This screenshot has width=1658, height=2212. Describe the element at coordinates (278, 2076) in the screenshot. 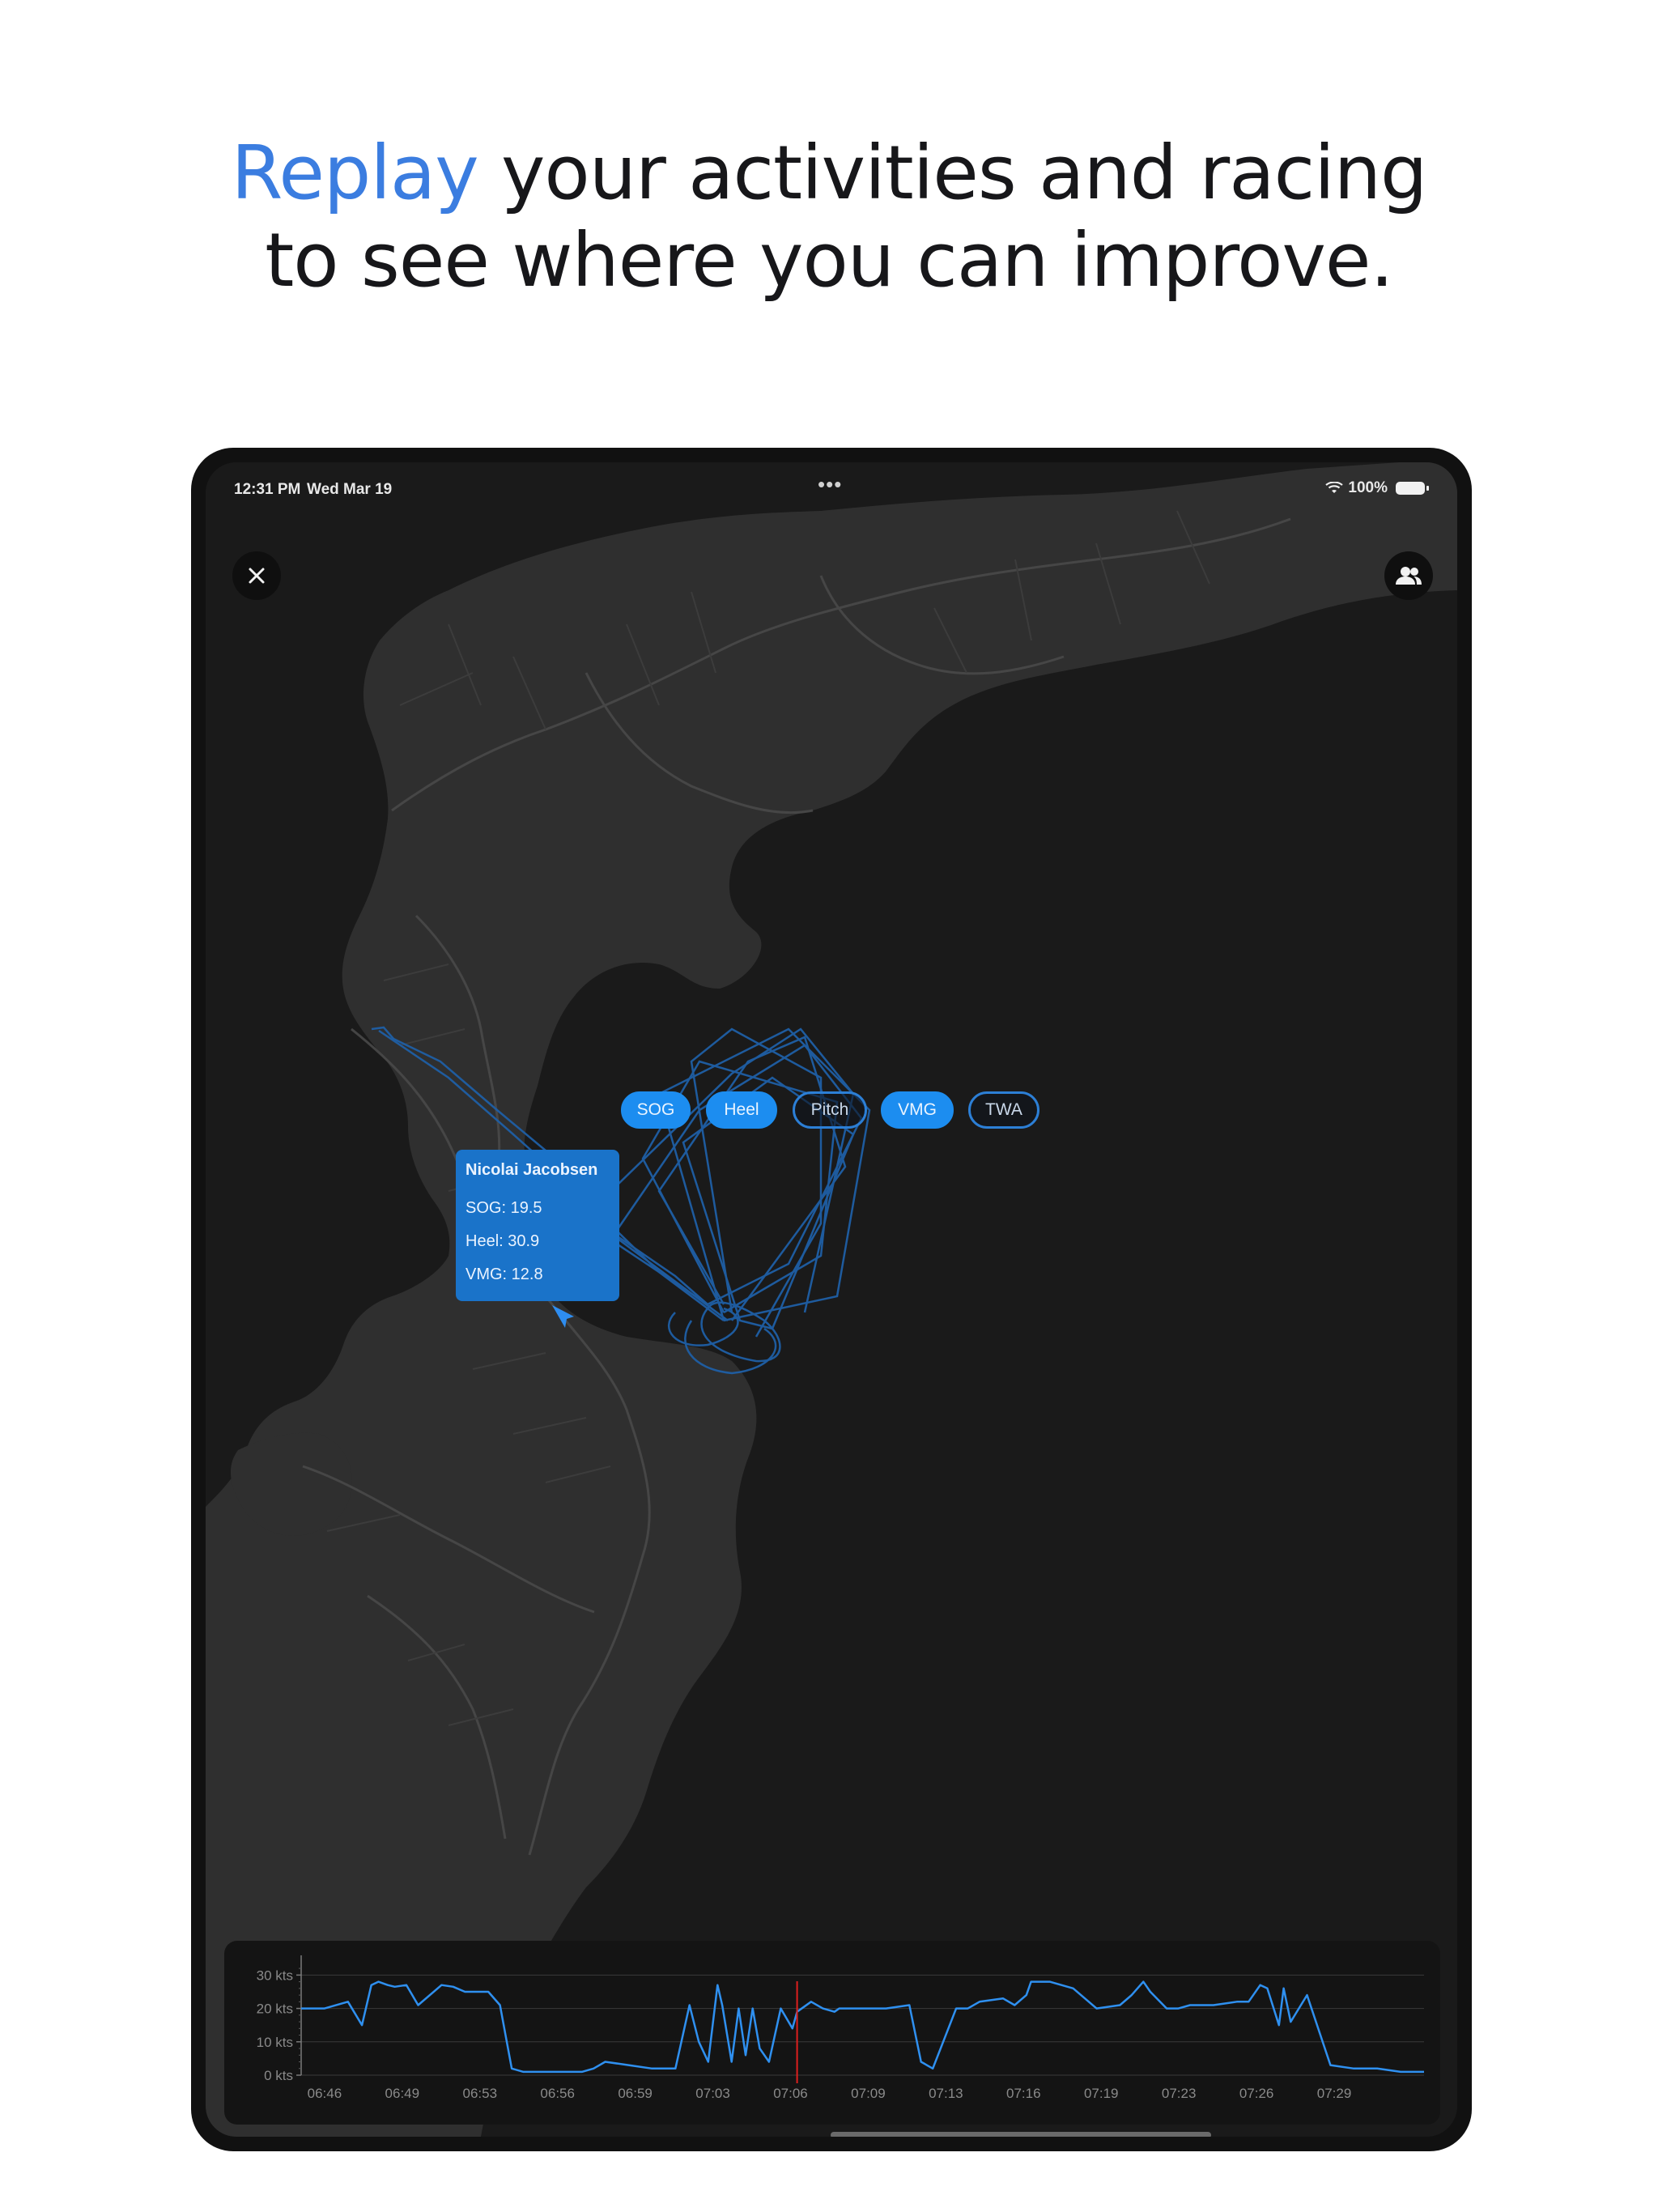

I see `y-tick-label: 0 kts` at that location.